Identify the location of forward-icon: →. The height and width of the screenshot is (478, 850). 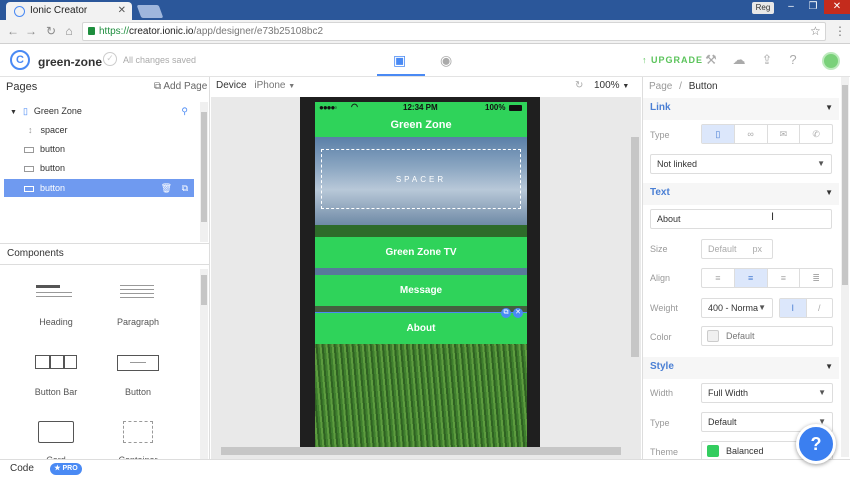
(31, 31).